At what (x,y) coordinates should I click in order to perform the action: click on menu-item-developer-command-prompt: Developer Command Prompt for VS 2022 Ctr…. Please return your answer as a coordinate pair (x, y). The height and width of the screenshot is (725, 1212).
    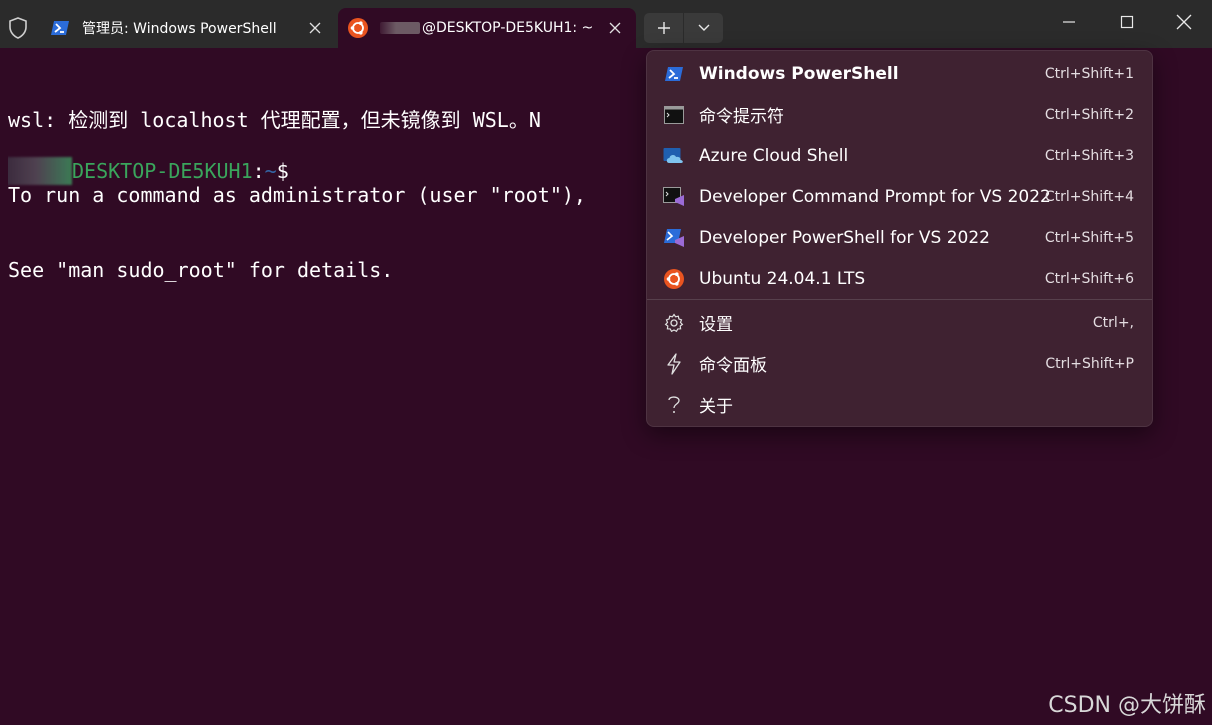
    Looking at the image, I should click on (899, 196).